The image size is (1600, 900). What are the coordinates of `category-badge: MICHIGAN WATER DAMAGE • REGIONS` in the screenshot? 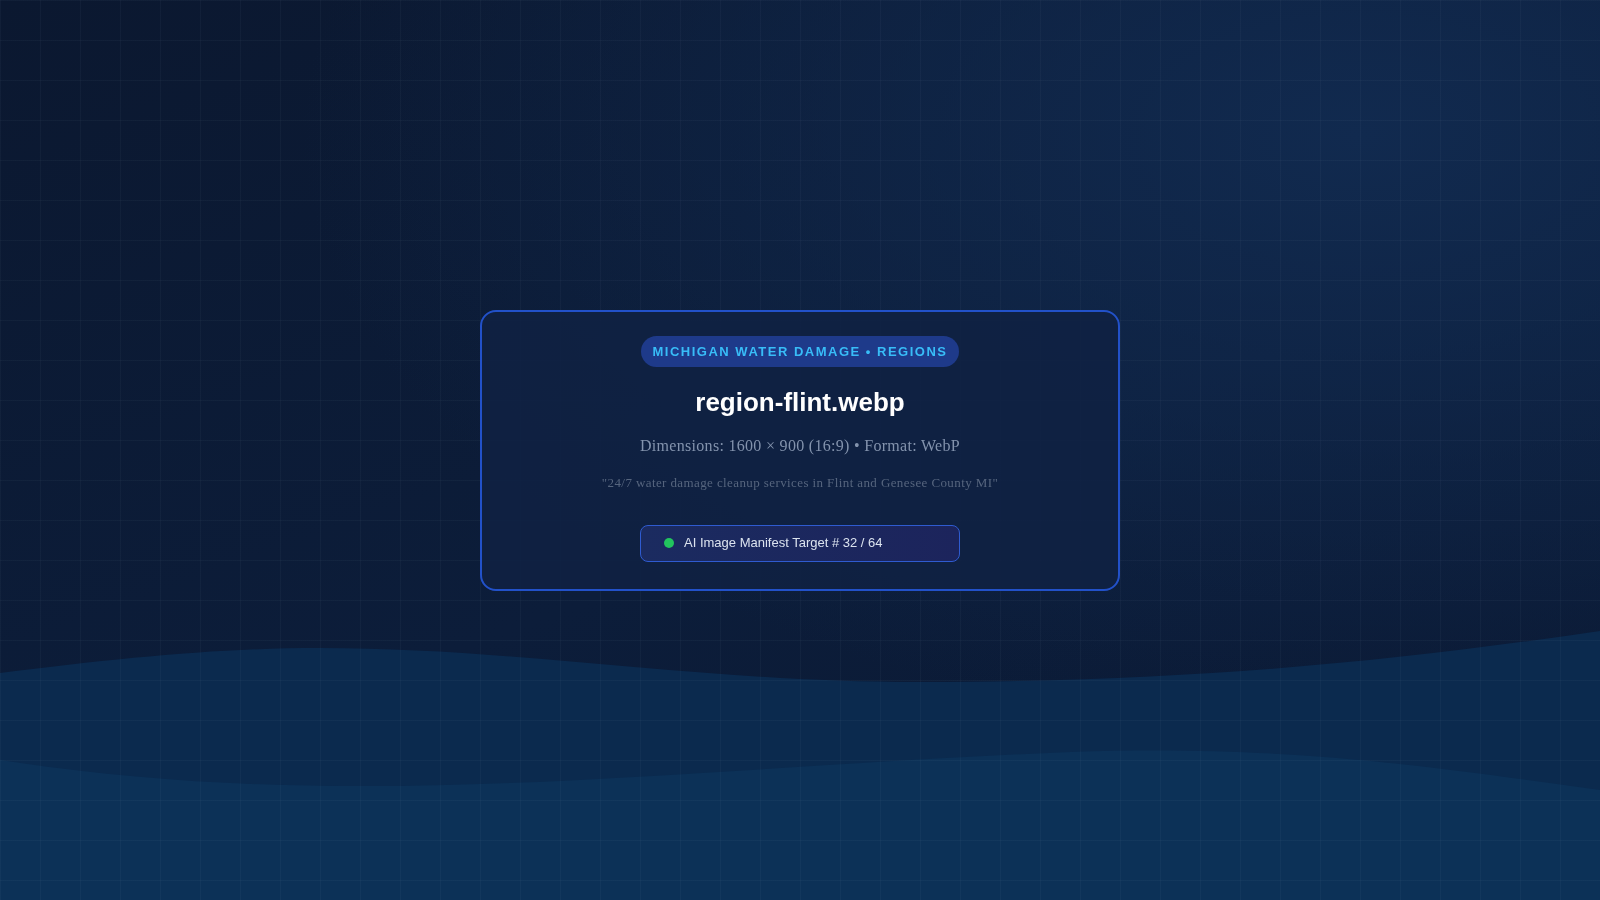 It's located at (800, 351).